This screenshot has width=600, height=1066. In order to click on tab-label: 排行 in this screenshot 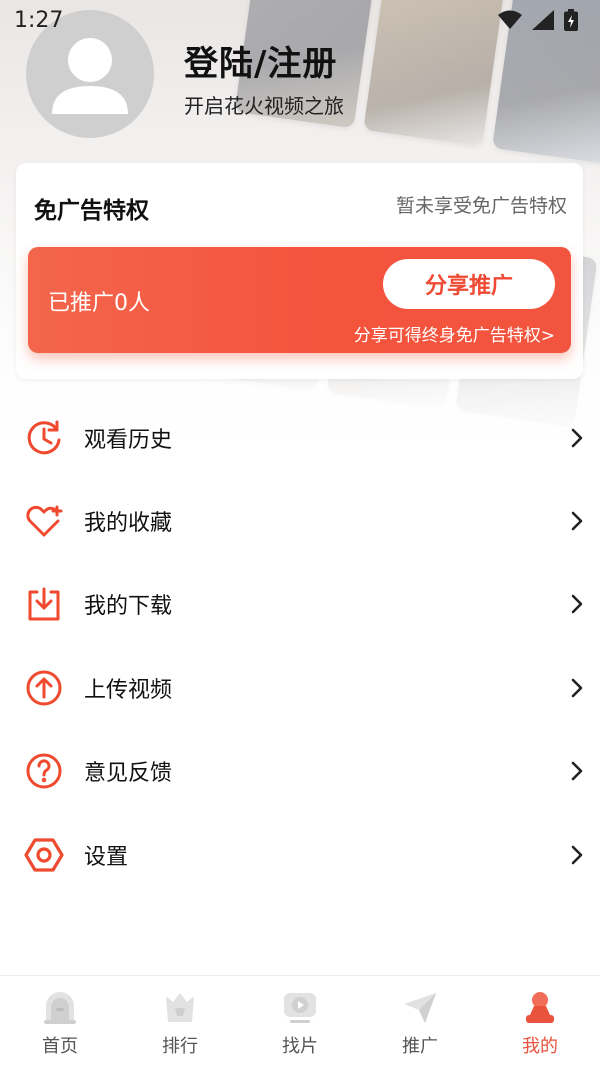, I will do `click(180, 1046)`.